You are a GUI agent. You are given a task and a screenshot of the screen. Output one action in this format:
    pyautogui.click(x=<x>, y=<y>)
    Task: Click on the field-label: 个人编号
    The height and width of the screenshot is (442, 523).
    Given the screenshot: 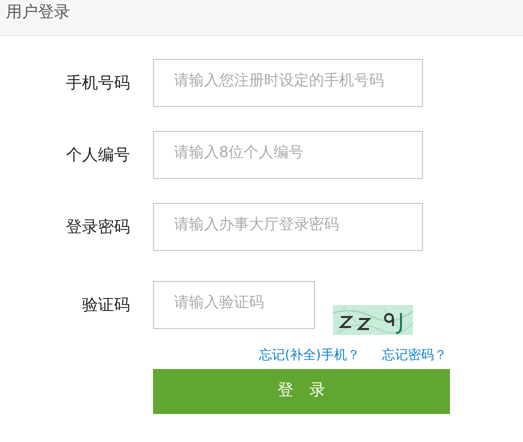 What is the action you would take?
    pyautogui.click(x=98, y=155)
    